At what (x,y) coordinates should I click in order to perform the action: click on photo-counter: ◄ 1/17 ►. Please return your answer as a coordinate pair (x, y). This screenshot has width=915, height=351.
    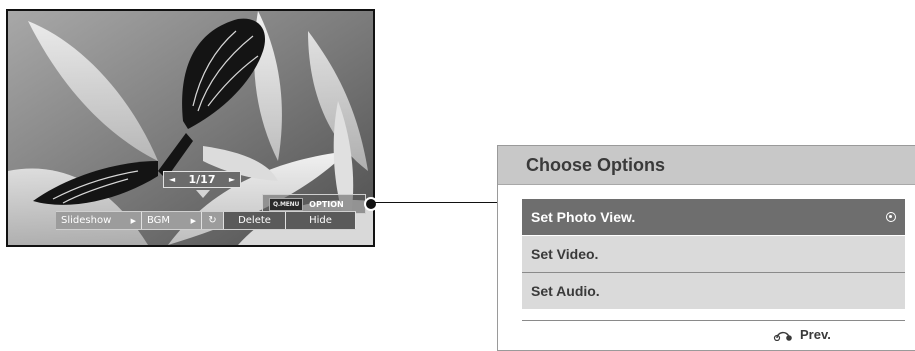
    Looking at the image, I should click on (202, 179).